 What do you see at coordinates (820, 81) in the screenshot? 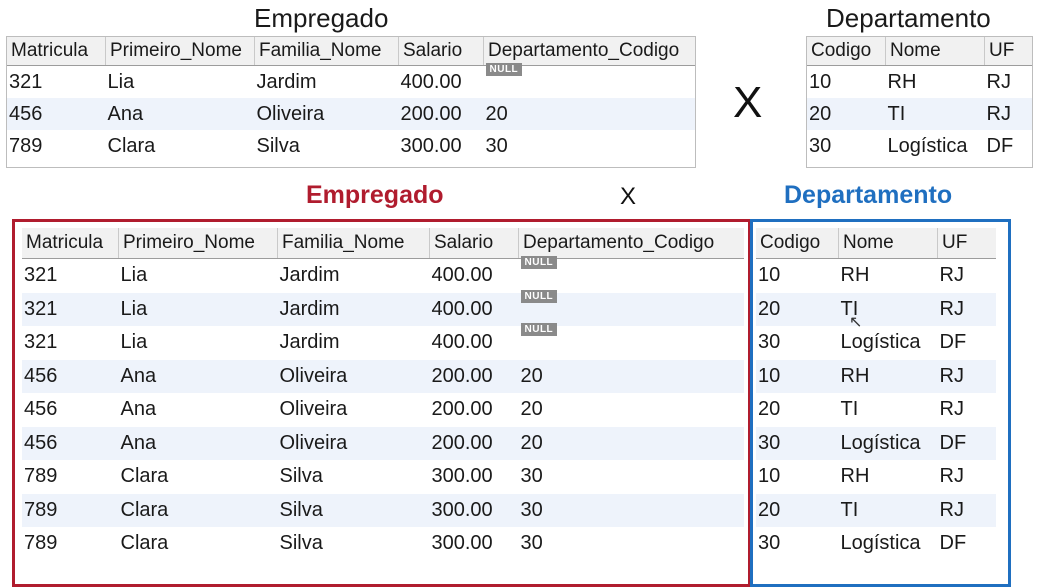
I see `table-cell: 10` at bounding box center [820, 81].